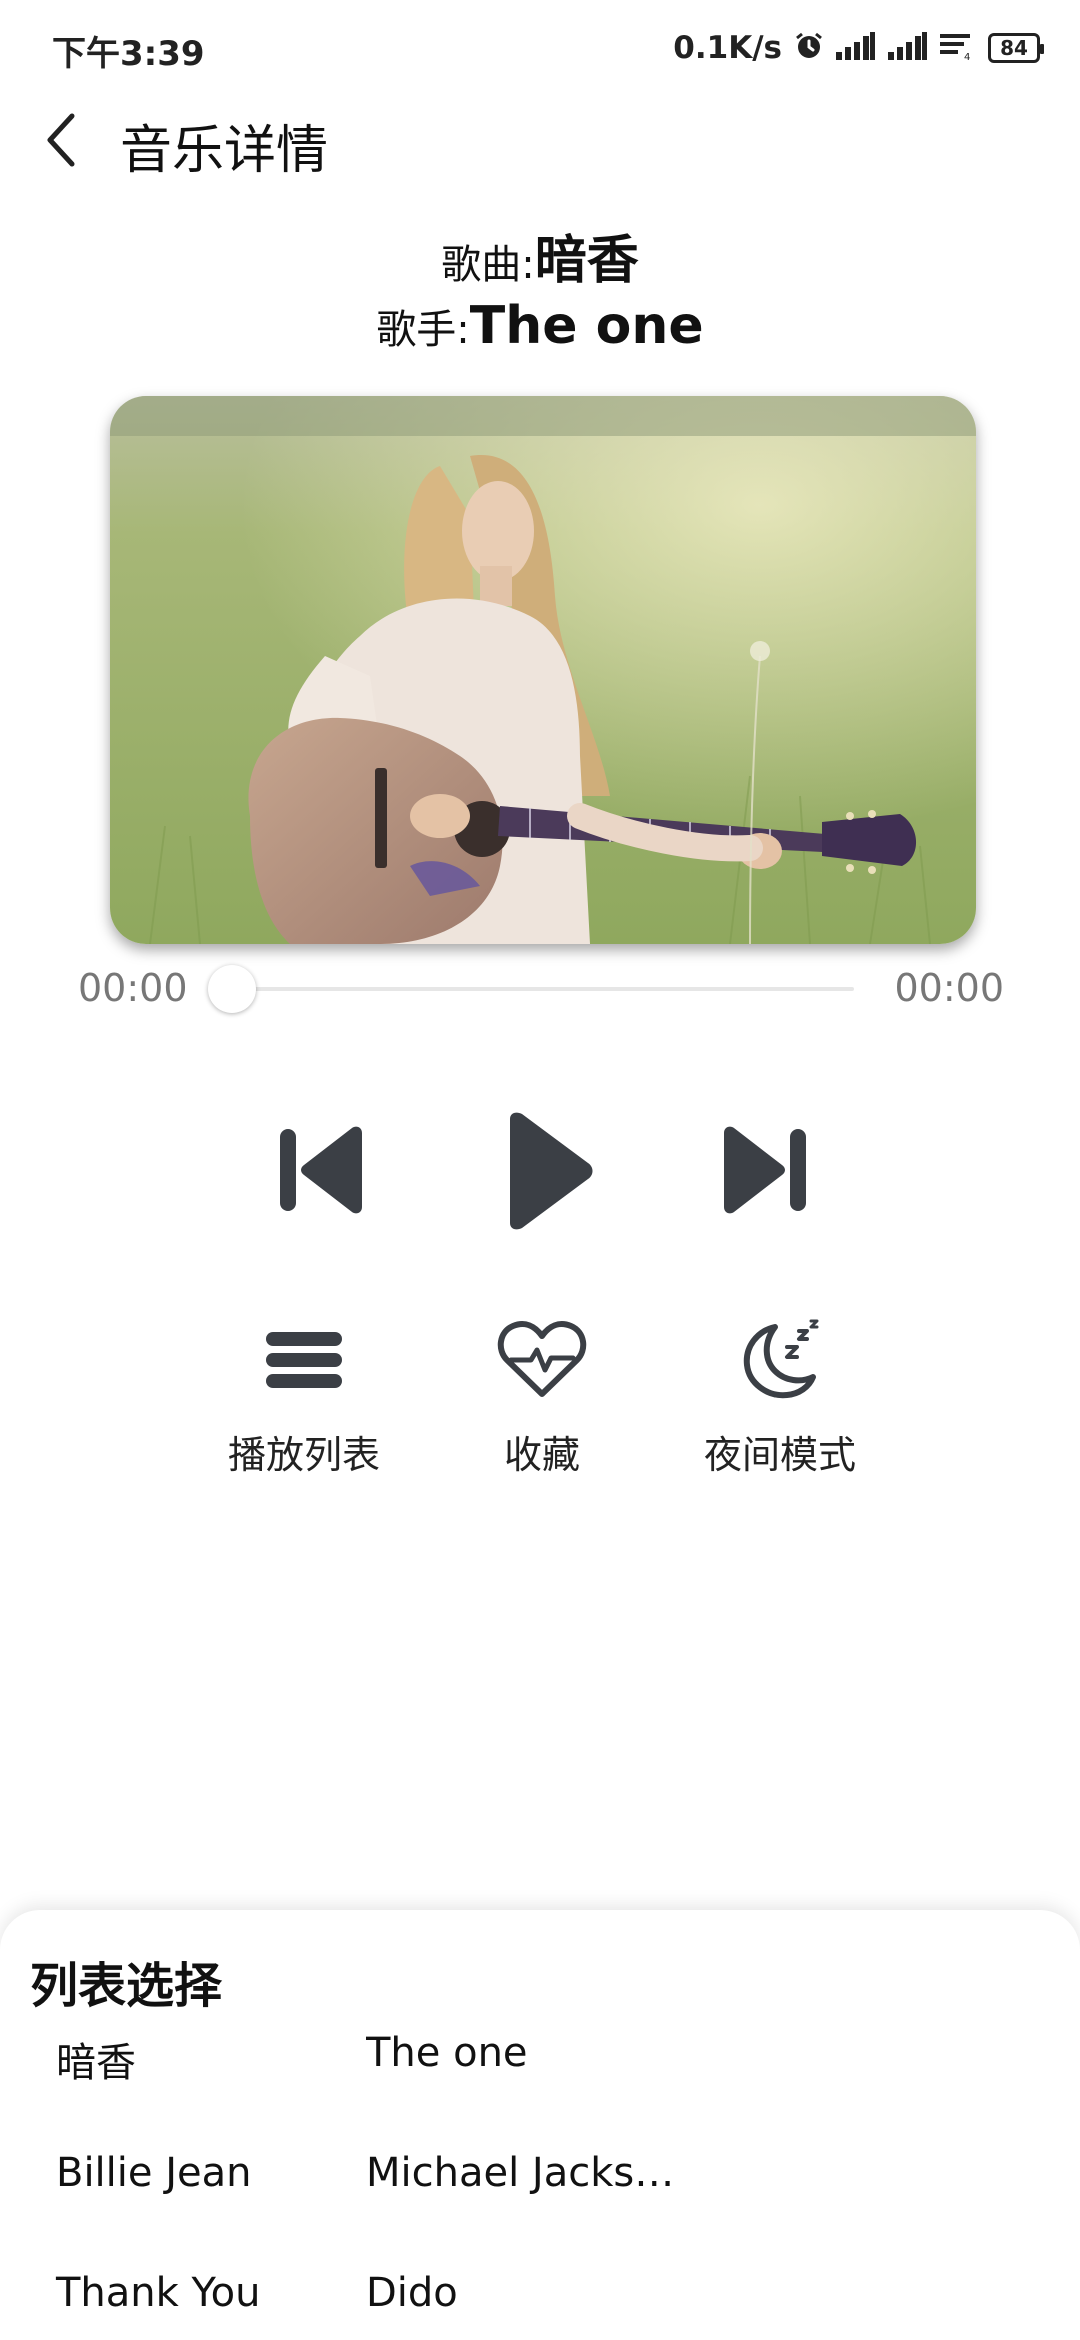 The width and height of the screenshot is (1080, 2340). What do you see at coordinates (154, 2173) in the screenshot?
I see `song-name: Billie Jean` at bounding box center [154, 2173].